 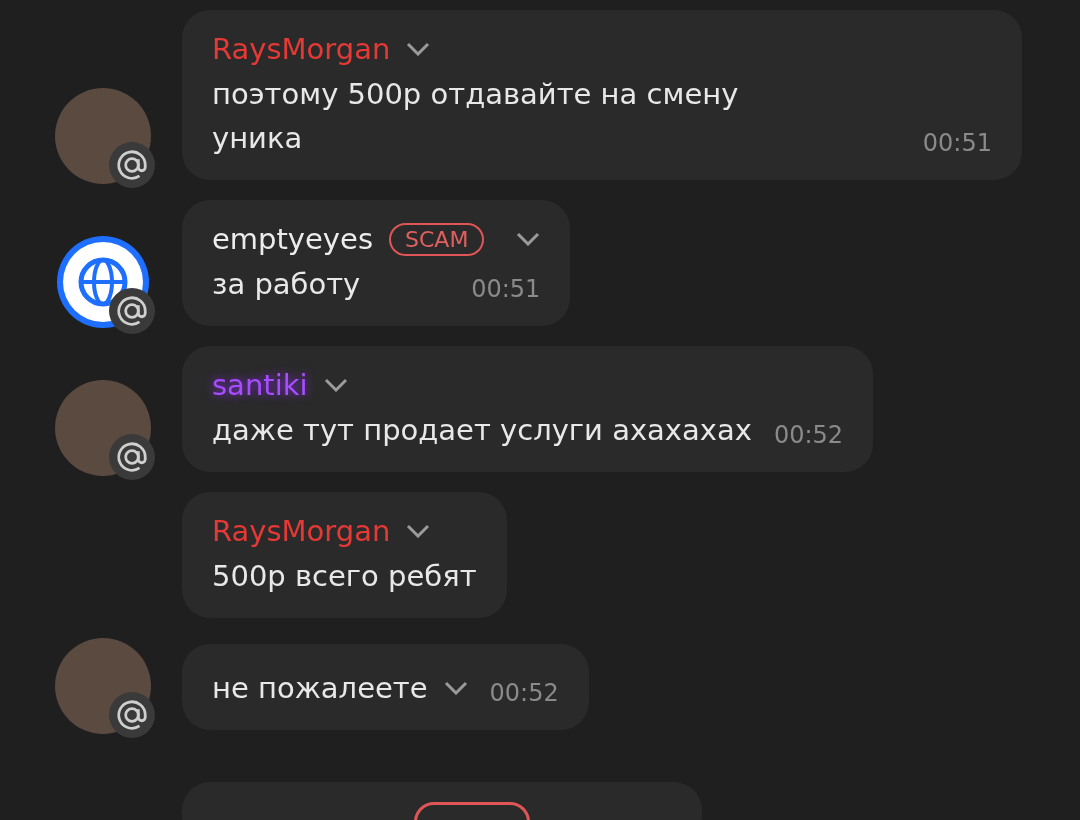 I want to click on message-text: за работу, so click(x=286, y=284).